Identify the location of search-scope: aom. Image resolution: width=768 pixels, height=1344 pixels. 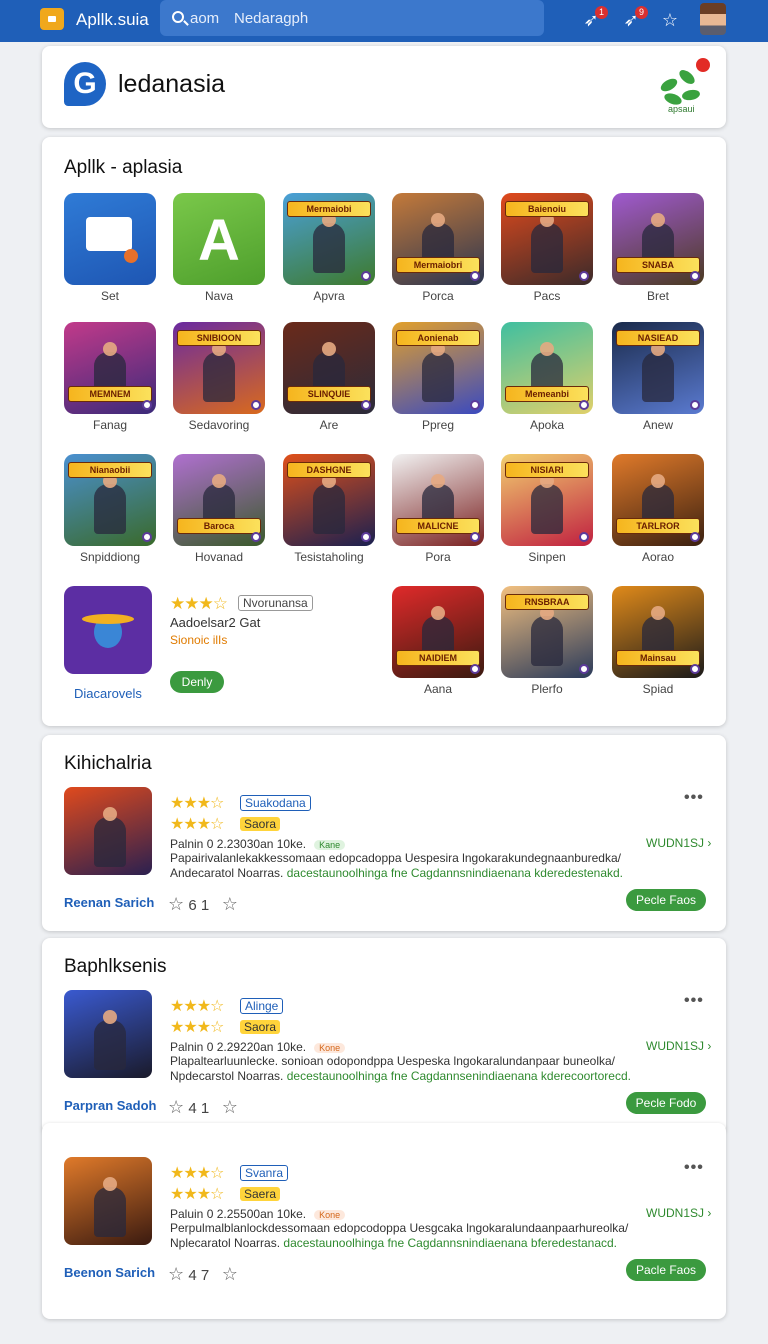
(205, 18).